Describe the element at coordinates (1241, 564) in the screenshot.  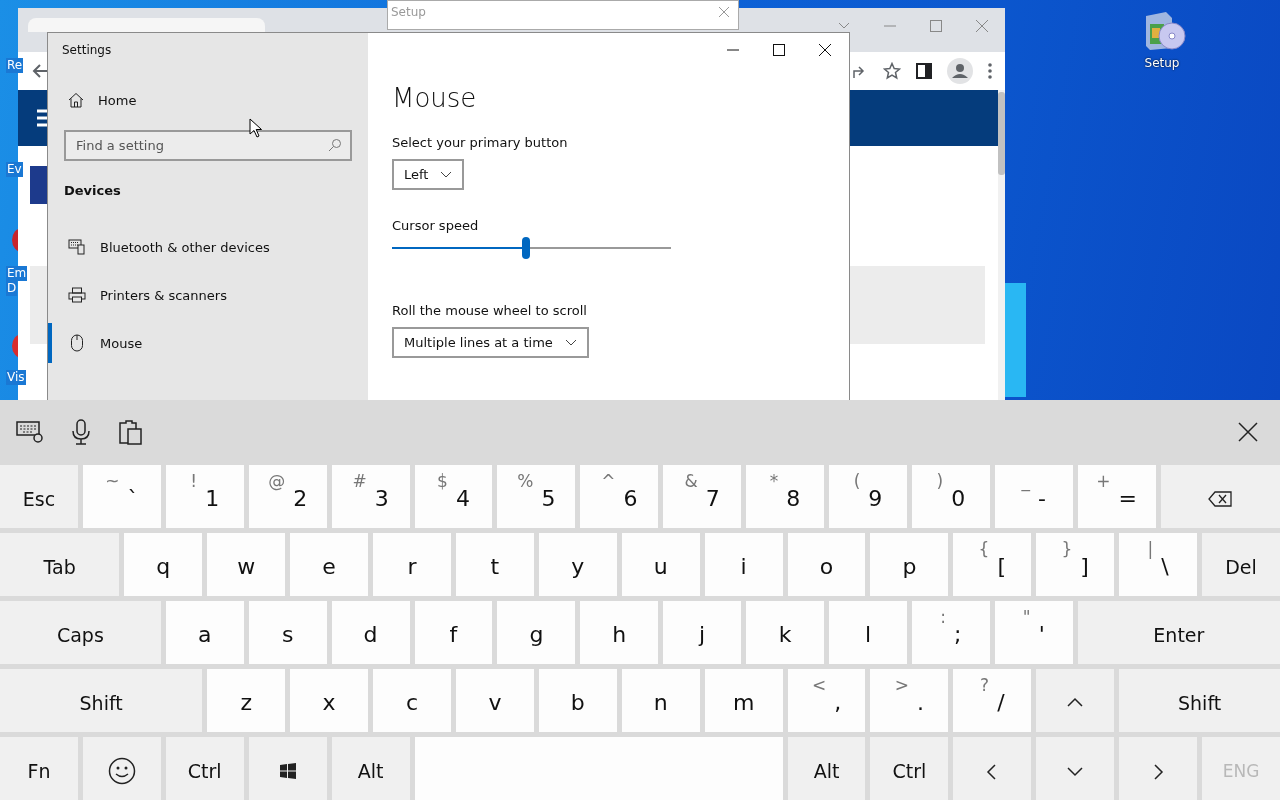
I see `key: Del` at that location.